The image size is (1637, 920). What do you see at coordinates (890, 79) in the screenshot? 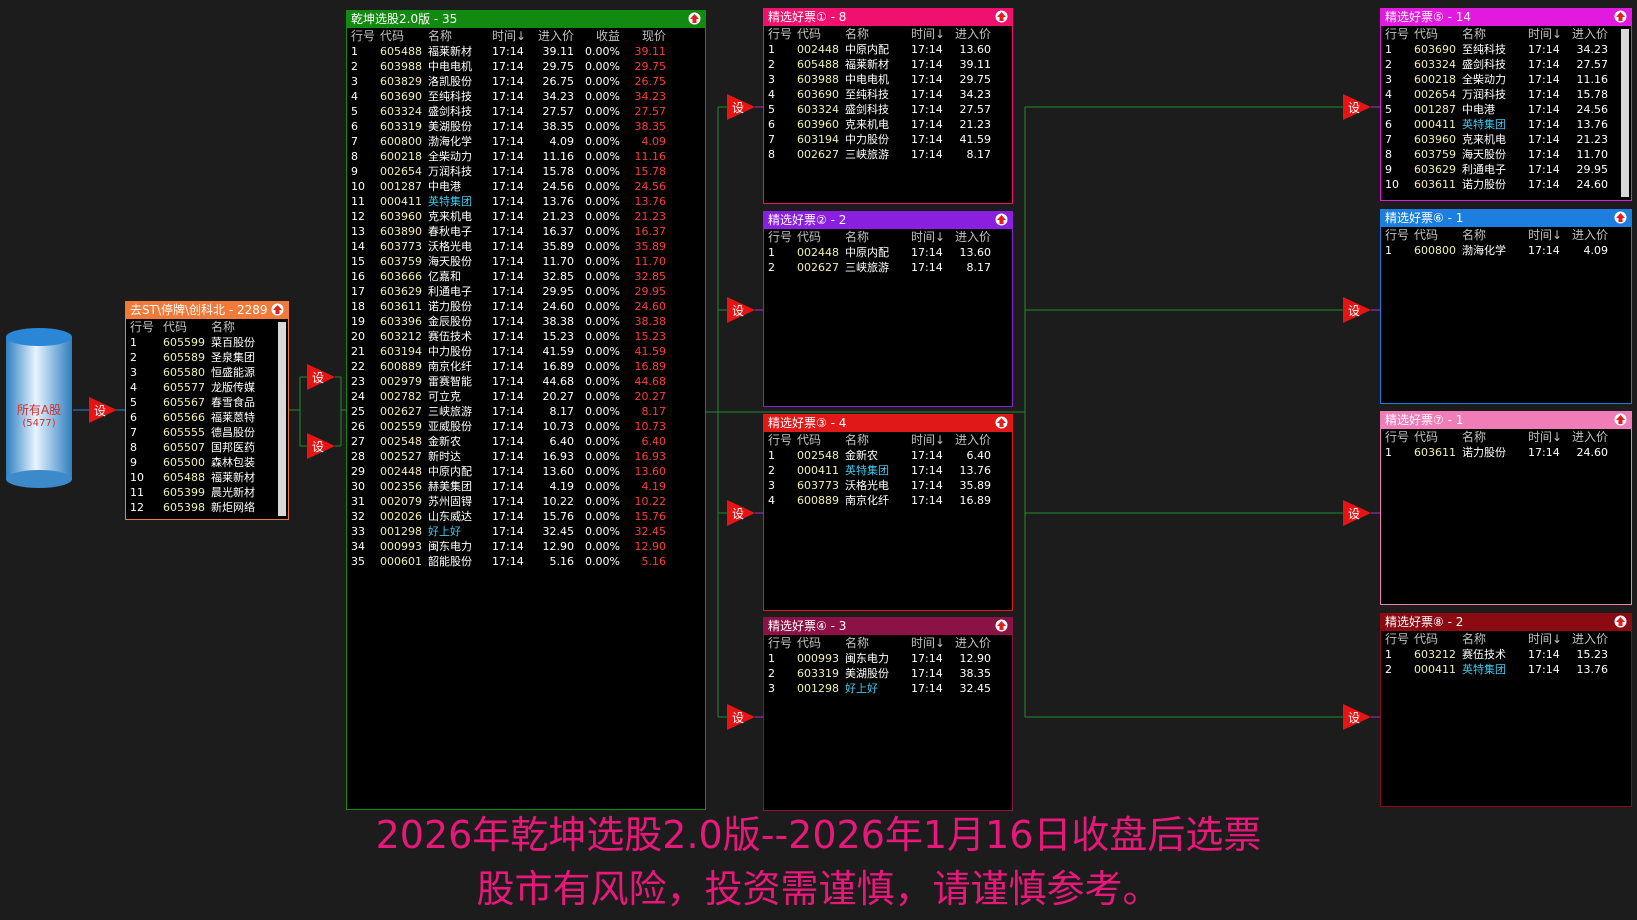
I see `table-row: 3 603988 中电电机 17:14 29.75` at bounding box center [890, 79].